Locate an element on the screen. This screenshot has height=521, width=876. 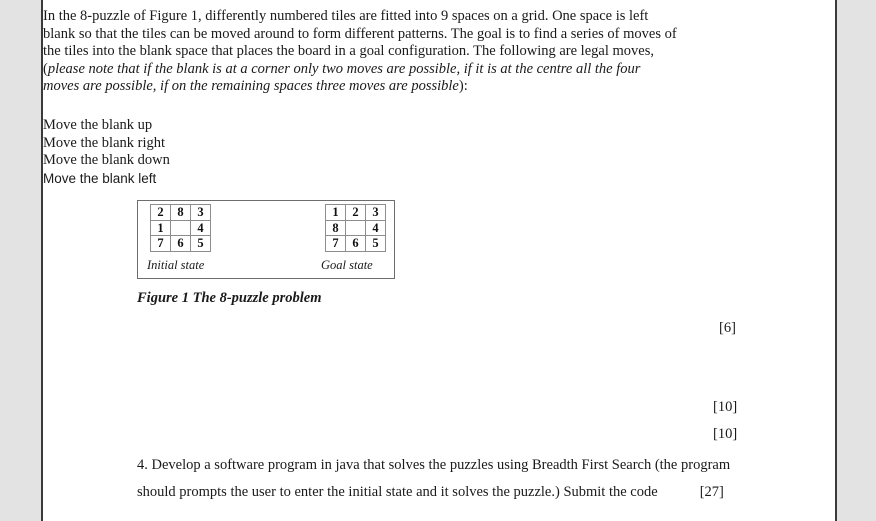
initial-state-caption: Initial state is located at coordinates (176, 265).